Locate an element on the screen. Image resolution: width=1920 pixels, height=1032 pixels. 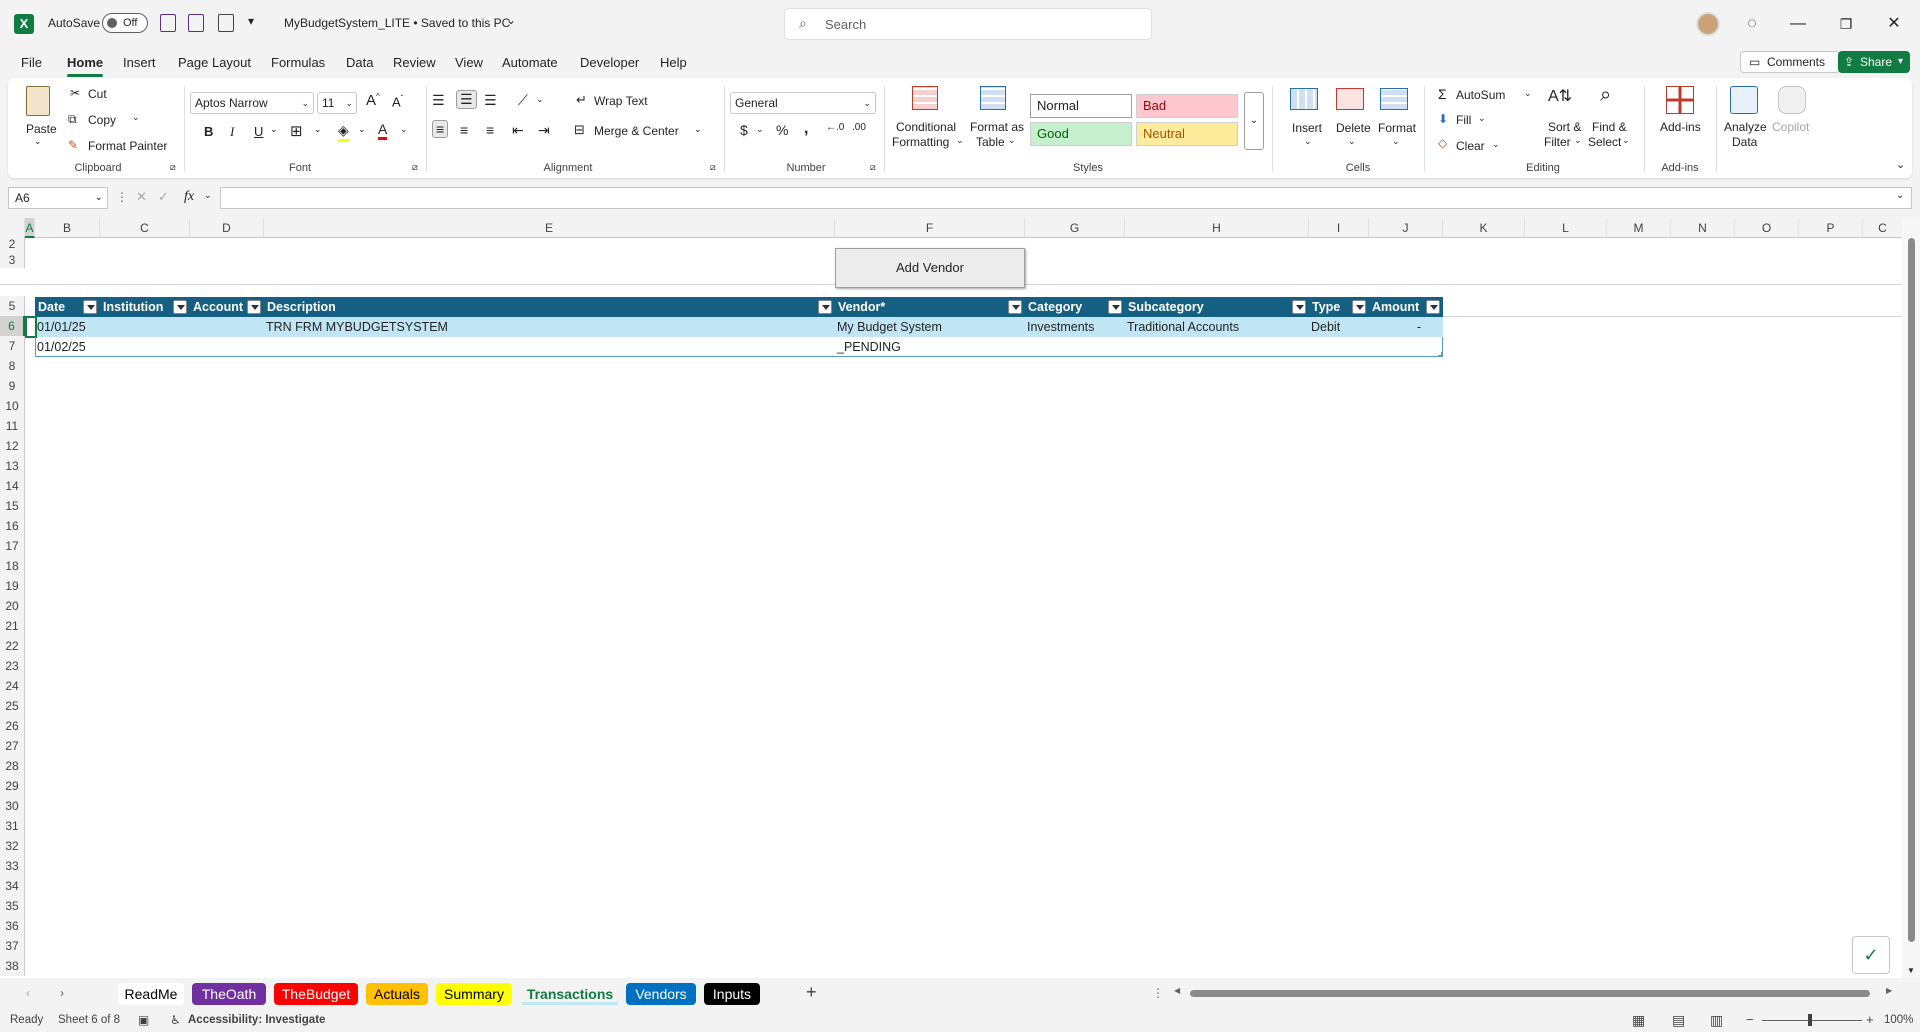
number-launcher-icon: ⧄ is located at coordinates (873, 167).